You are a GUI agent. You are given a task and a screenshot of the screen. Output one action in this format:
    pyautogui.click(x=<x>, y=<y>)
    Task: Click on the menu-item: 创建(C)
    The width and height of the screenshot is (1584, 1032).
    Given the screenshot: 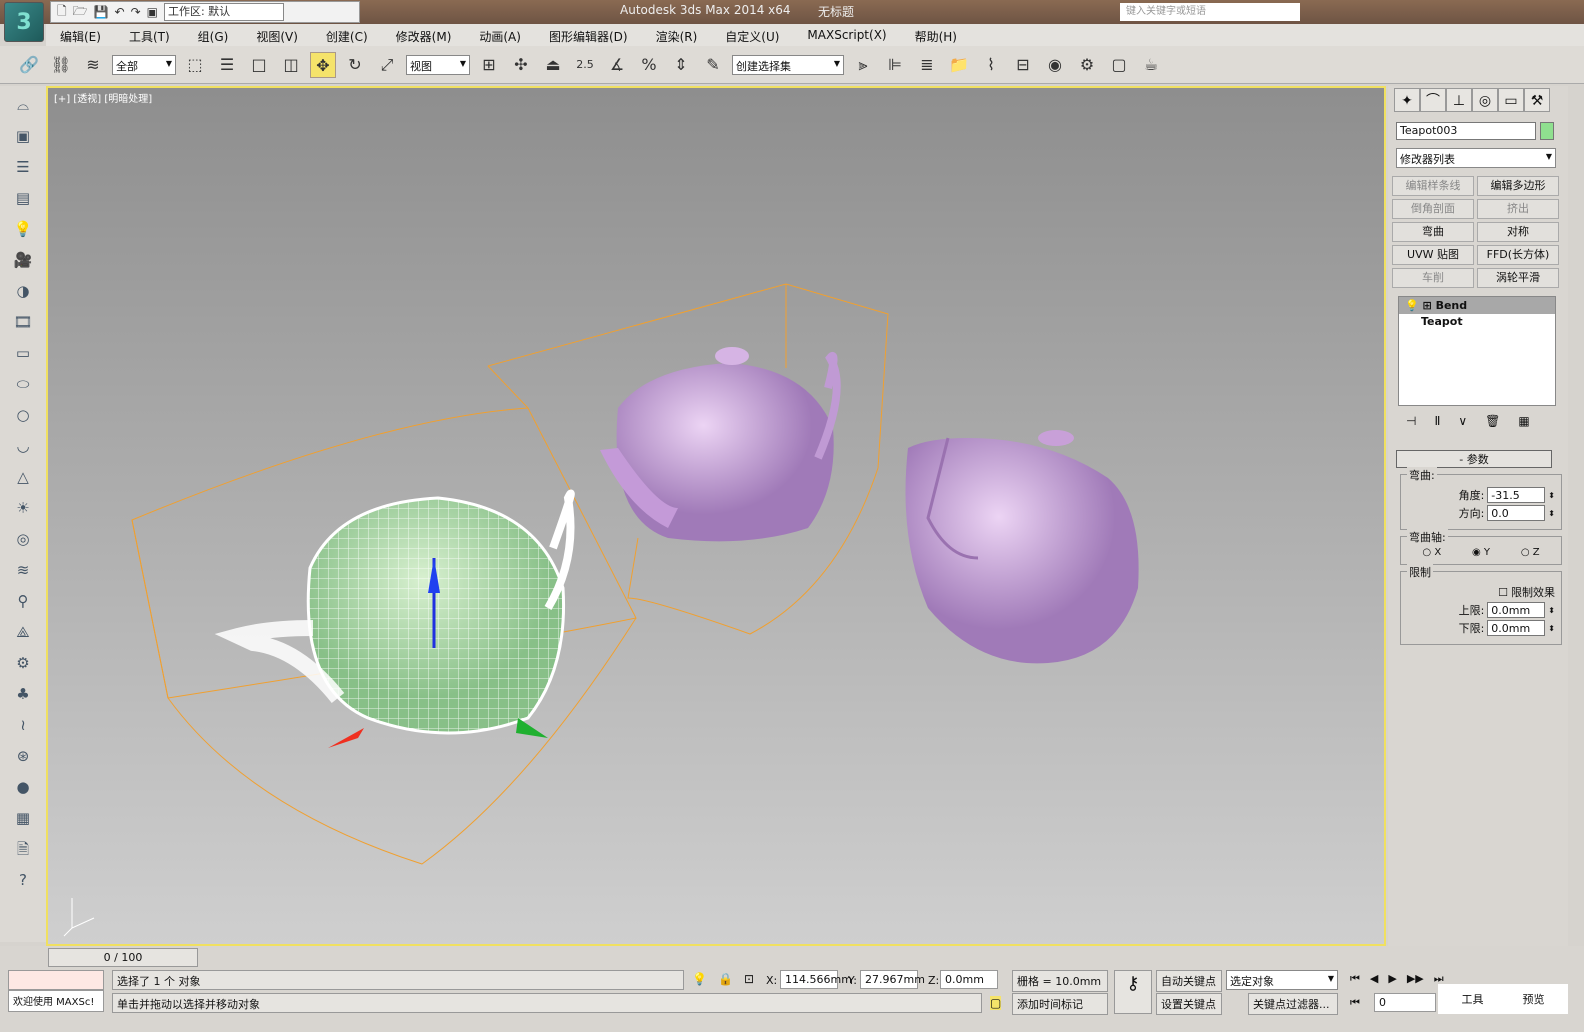 What is the action you would take?
    pyautogui.click(x=347, y=35)
    